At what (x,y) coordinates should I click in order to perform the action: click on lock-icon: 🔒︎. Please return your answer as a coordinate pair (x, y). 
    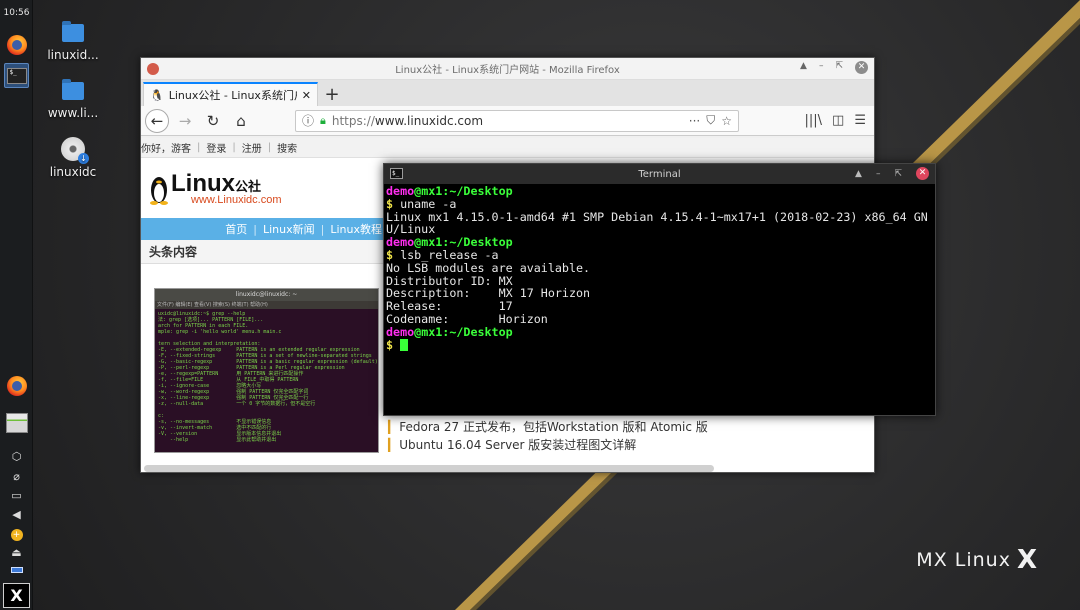
    Looking at the image, I should click on (323, 121).